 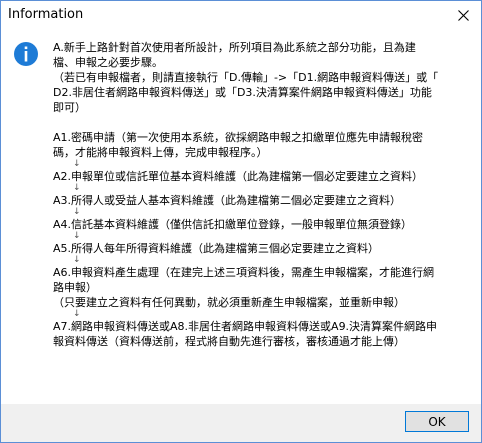 What do you see at coordinates (227, 200) in the screenshot?
I see `step-a3: A3.所得人或受益人基本資料維護（此為建檔第二個必定要建立之資料）` at bounding box center [227, 200].